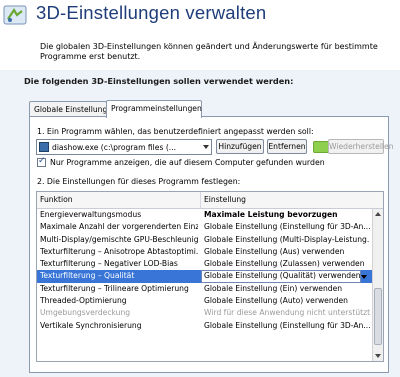  I want to click on setting-value: Globale Einstellung (Zulassen) verwenden, so click(284, 264).